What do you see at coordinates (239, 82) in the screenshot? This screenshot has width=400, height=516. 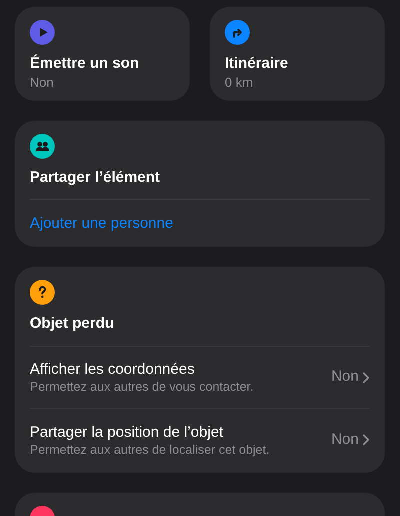 I see `tile-subtitle: 0 km` at bounding box center [239, 82].